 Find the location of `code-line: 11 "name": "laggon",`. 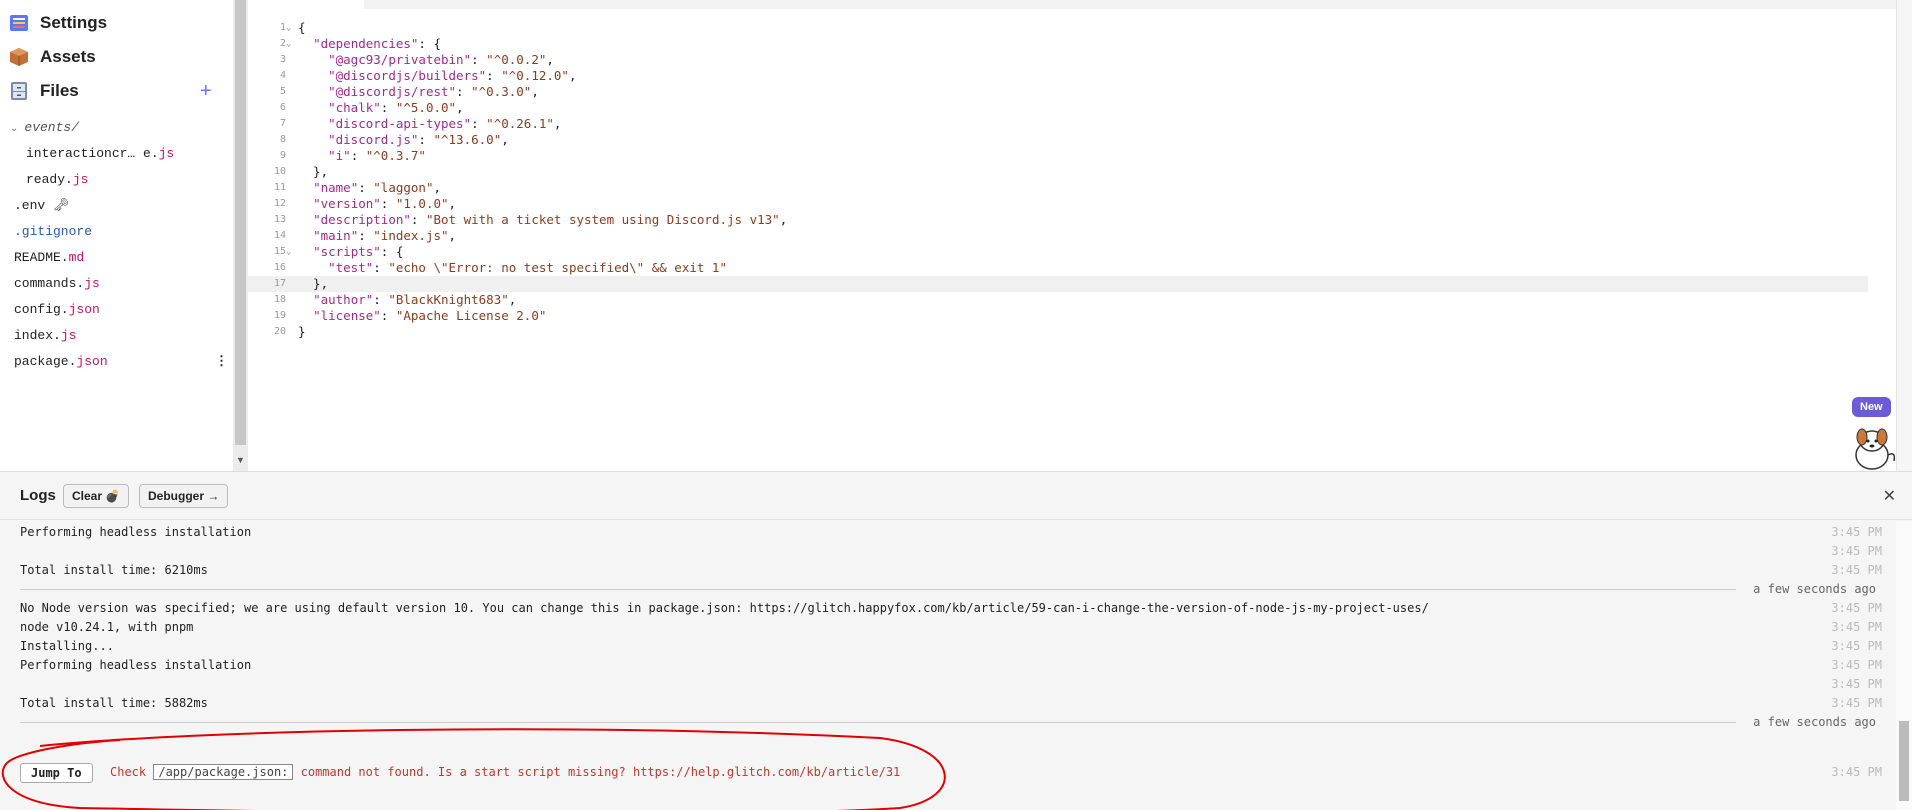

code-line: 11 "name": "laggon", is located at coordinates (1058, 188).